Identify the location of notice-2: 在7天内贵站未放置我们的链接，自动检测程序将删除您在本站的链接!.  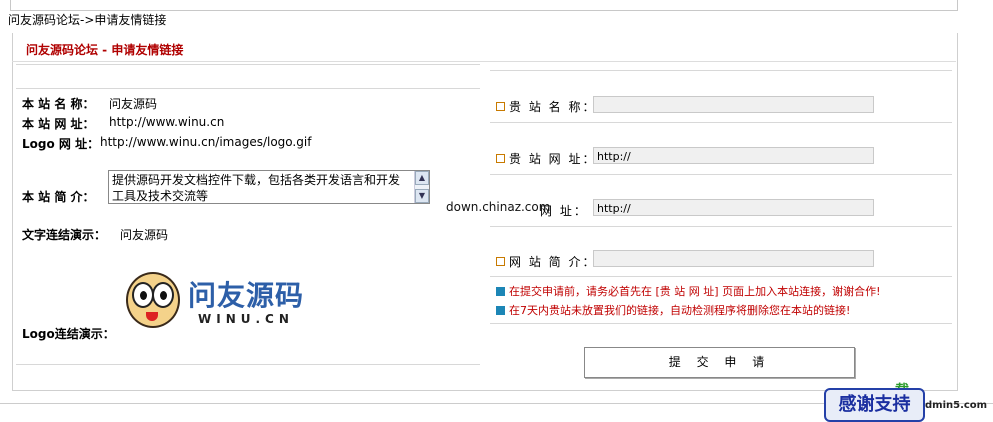
(673, 310).